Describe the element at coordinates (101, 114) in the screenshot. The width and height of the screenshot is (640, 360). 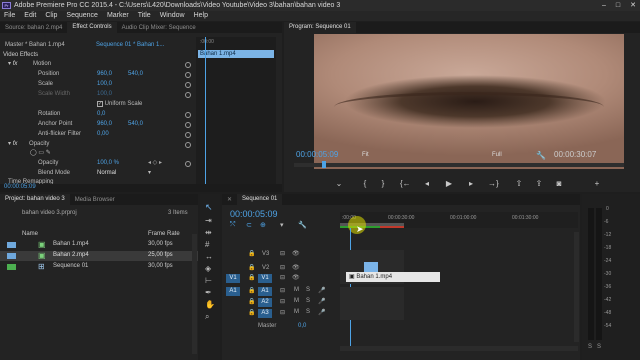
I see `rotation-value: 0,0` at that location.